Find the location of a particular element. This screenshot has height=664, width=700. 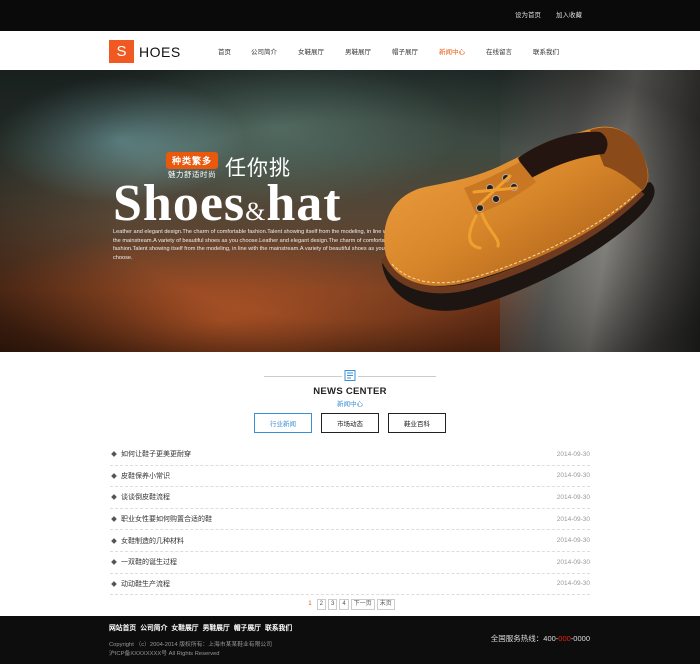

footer-link-women: 女鞋展厅 is located at coordinates (184, 627).